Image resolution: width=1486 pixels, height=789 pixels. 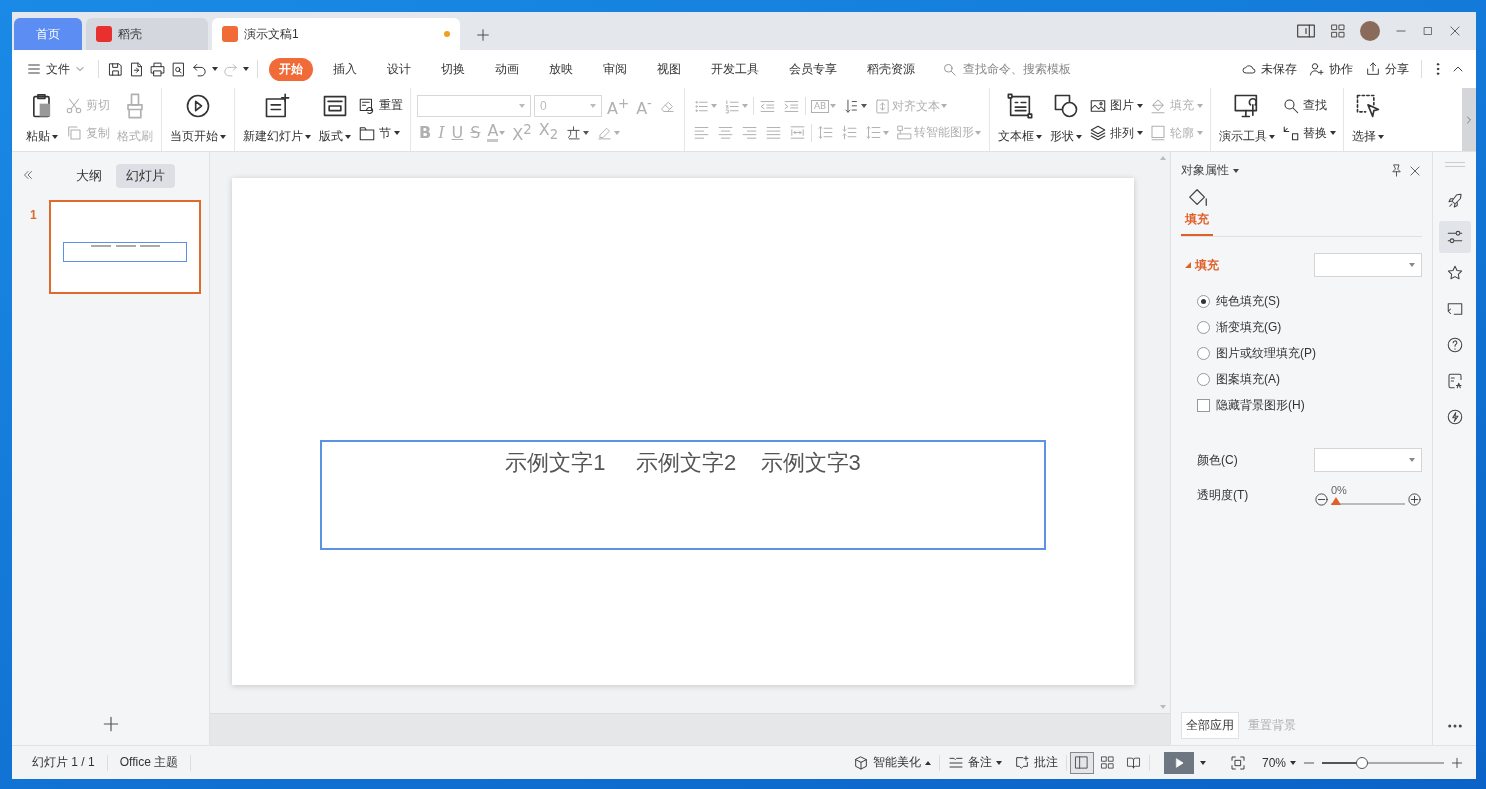 I want to click on plus-icon, so click(x=1457, y=762).